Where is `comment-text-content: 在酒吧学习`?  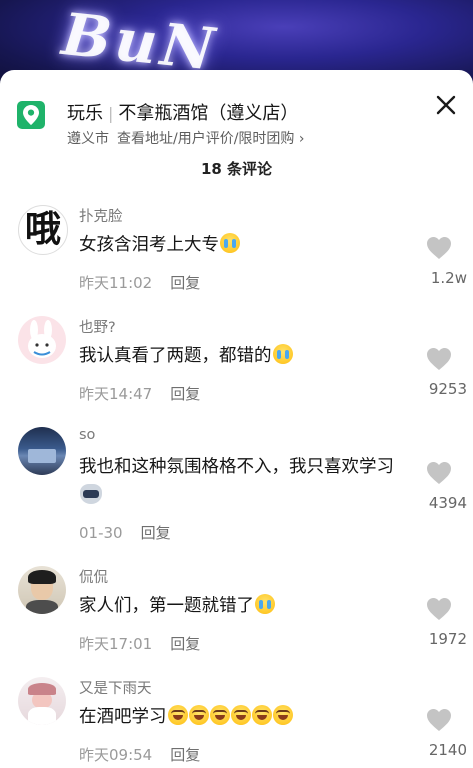 comment-text-content: 在酒吧学习 is located at coordinates (123, 717).